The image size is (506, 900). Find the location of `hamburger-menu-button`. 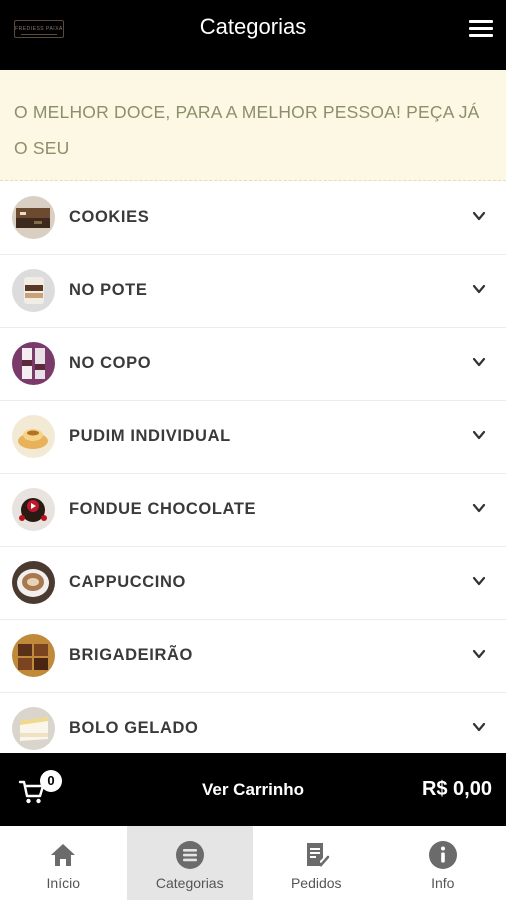

hamburger-menu-button is located at coordinates (481, 29).